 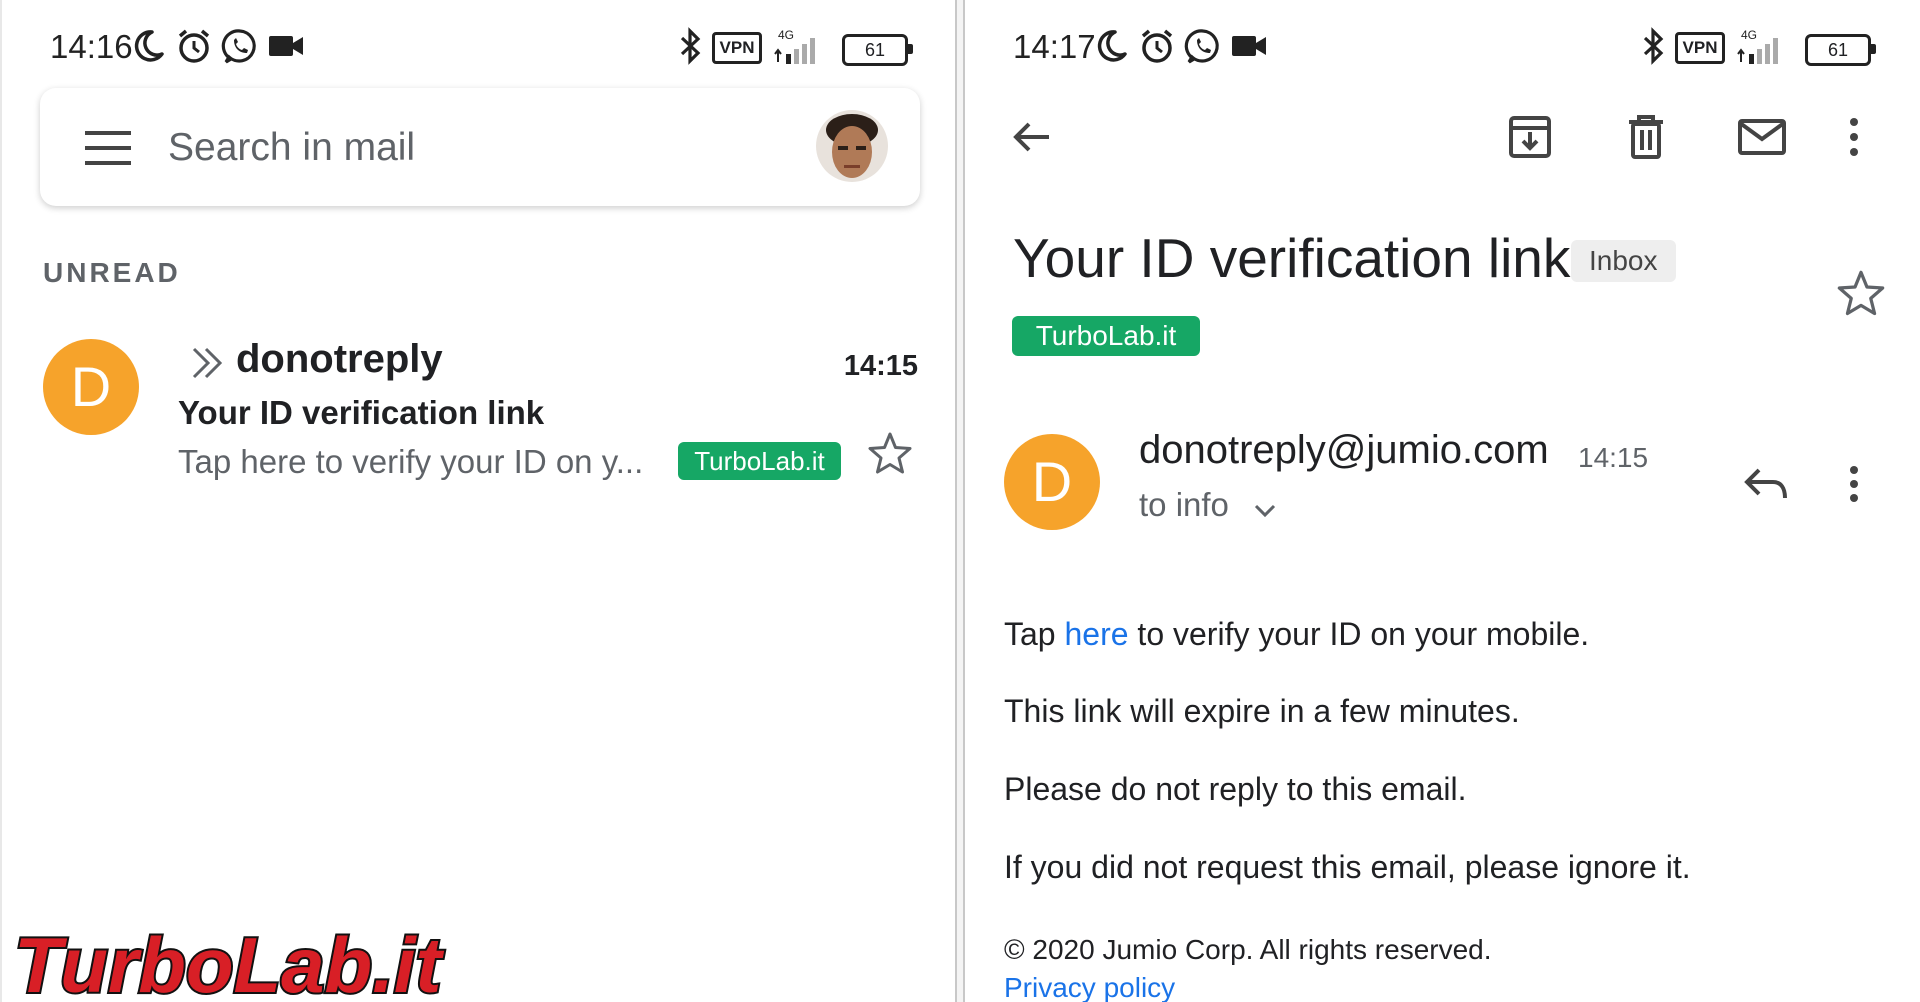 What do you see at coordinates (339, 359) in the screenshot?
I see `email-sender: donotreply` at bounding box center [339, 359].